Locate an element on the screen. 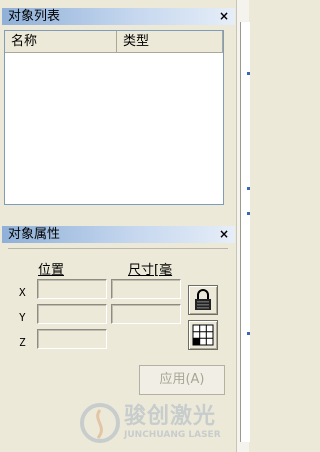  size-label: 尺寸[毫 is located at coordinates (150, 270).